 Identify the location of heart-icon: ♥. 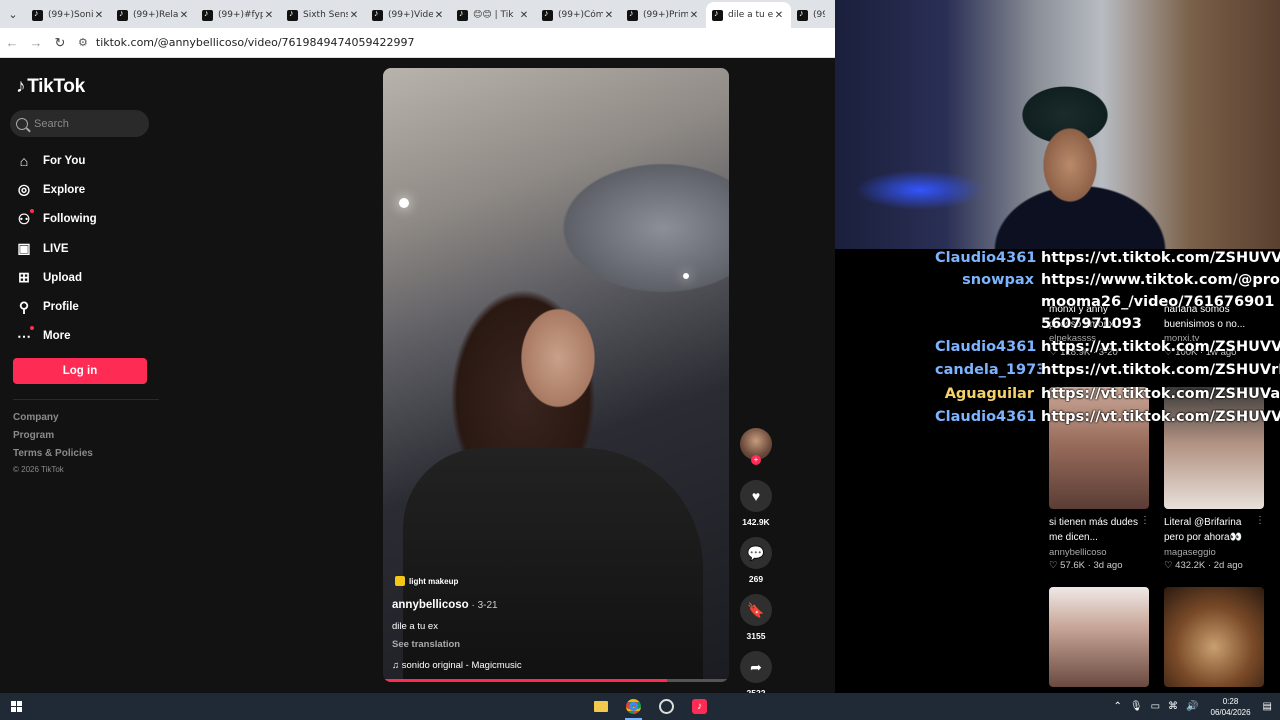
(756, 496).